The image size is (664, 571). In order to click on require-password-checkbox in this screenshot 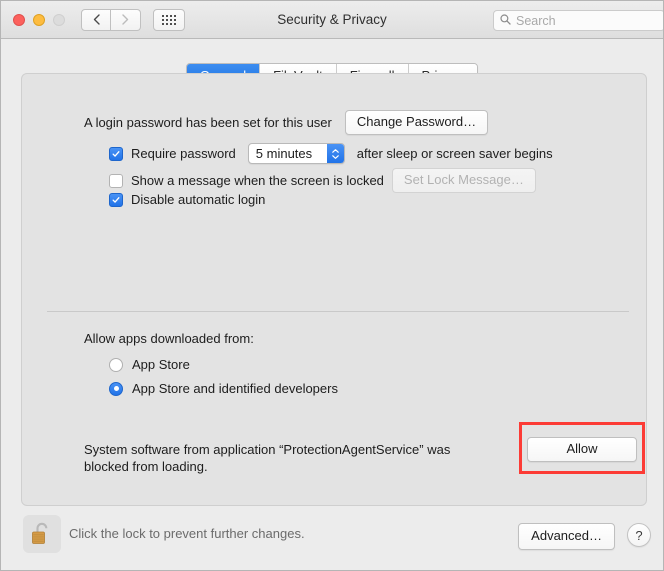, I will do `click(116, 153)`.